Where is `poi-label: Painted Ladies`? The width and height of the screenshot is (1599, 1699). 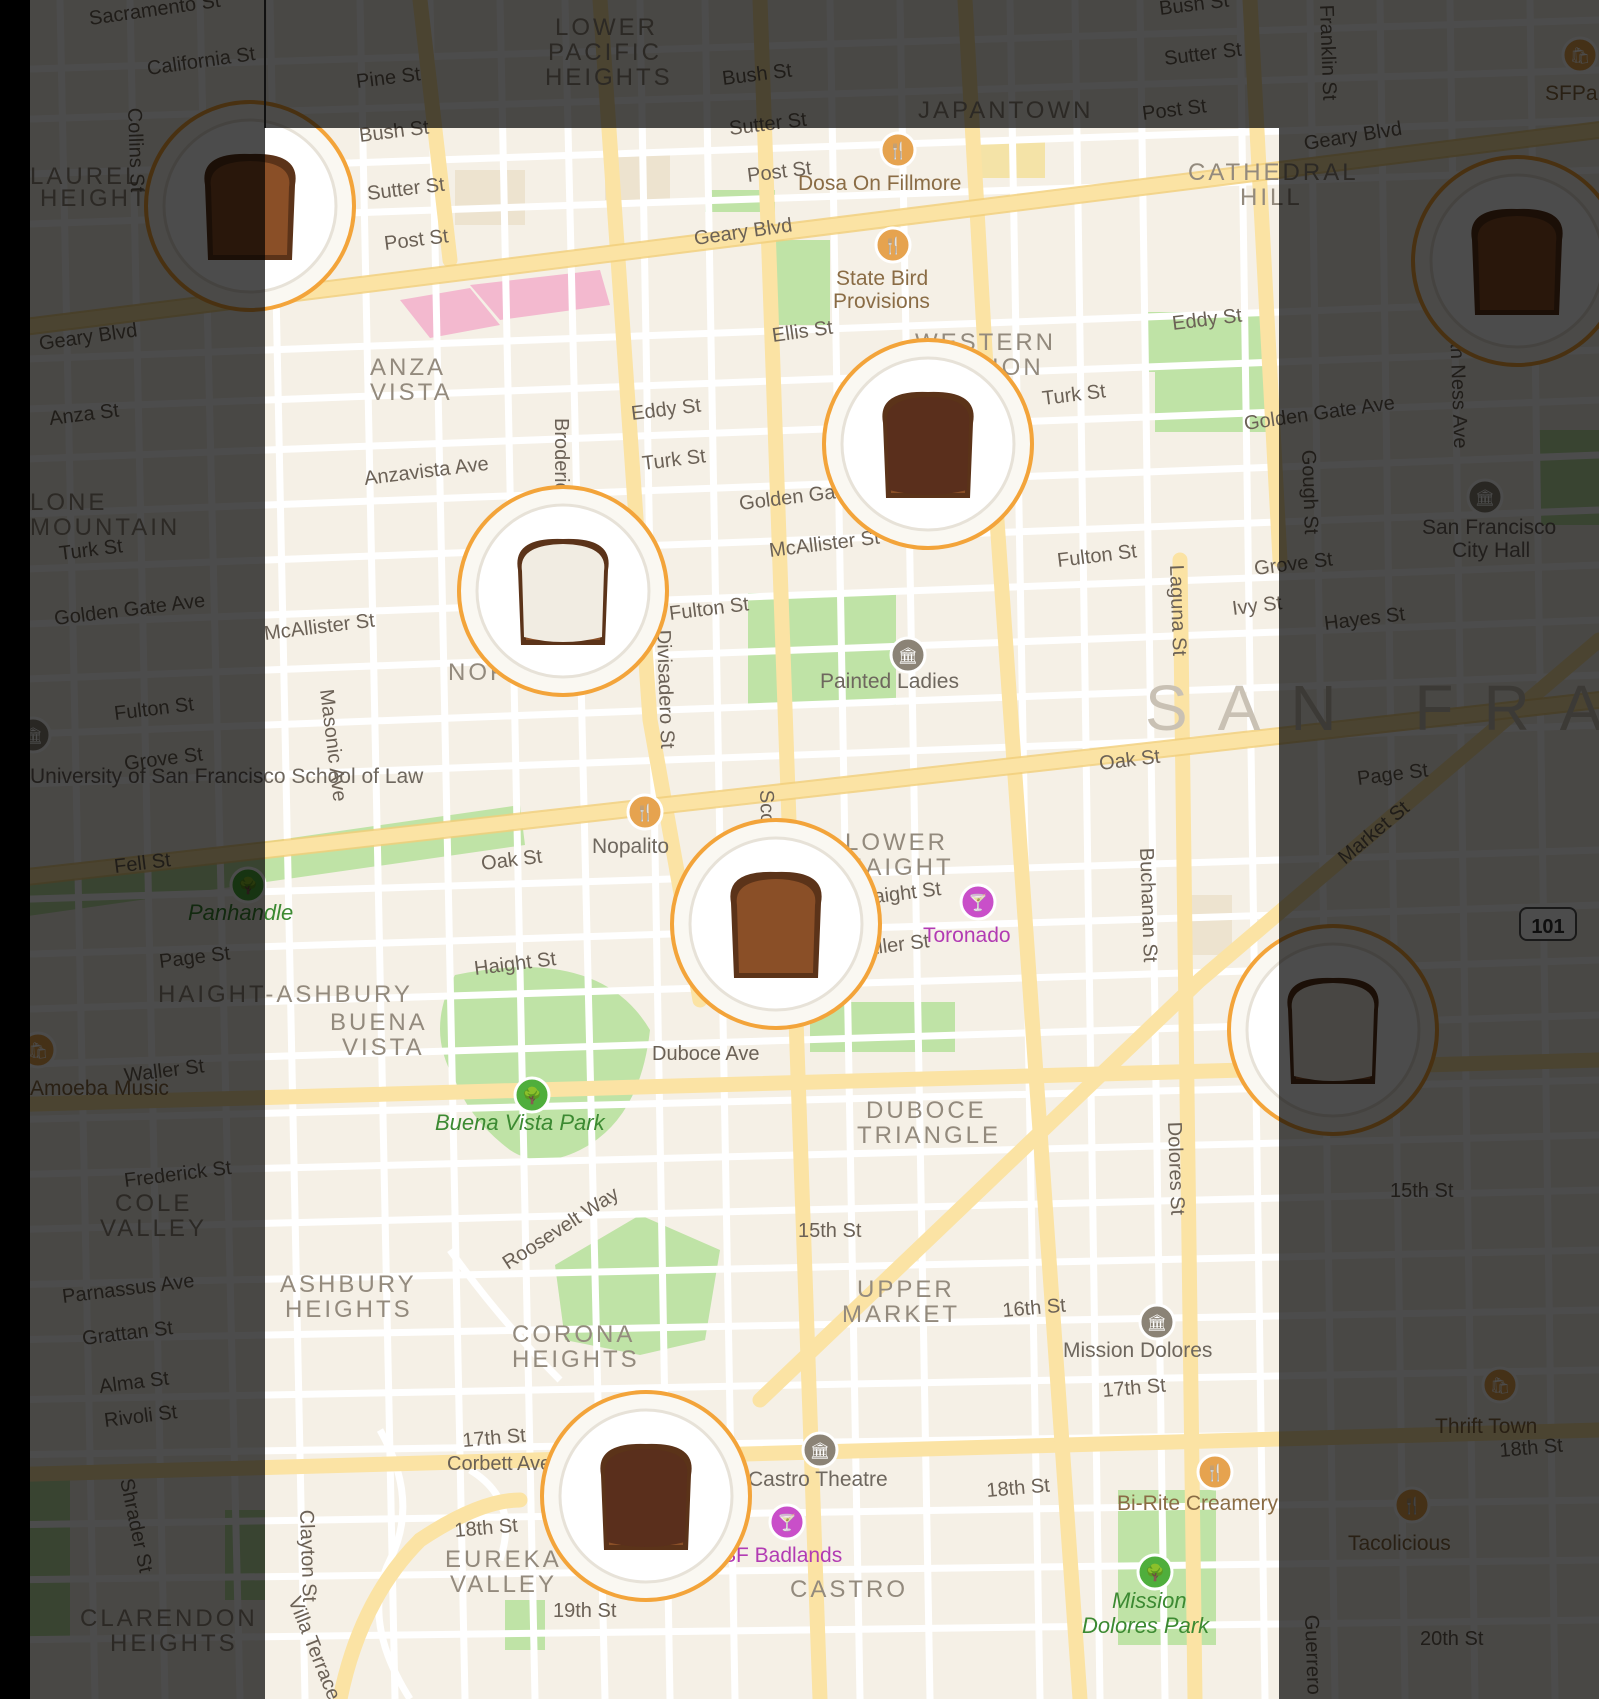 poi-label: Painted Ladies is located at coordinates (889, 681).